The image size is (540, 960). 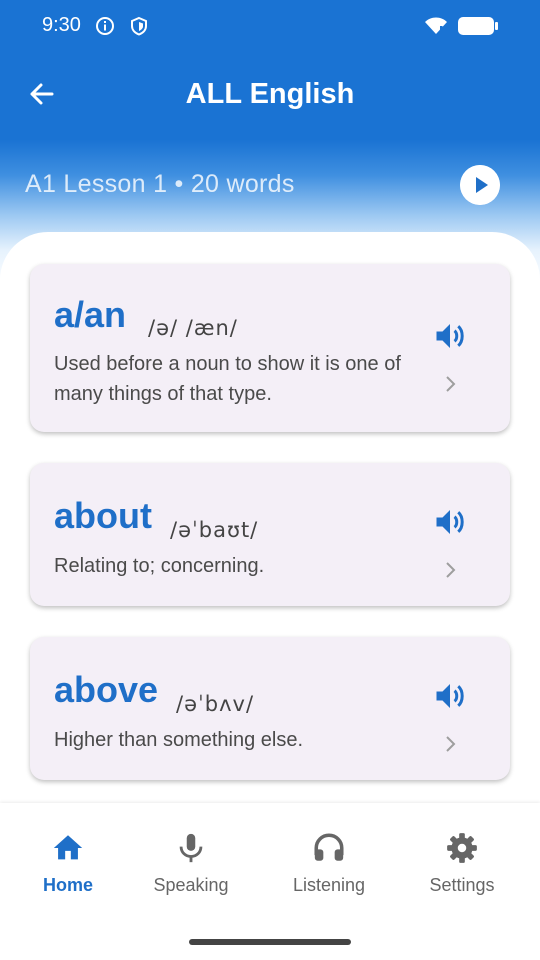 I want to click on word-definition: Relating to; concerning., so click(x=159, y=566).